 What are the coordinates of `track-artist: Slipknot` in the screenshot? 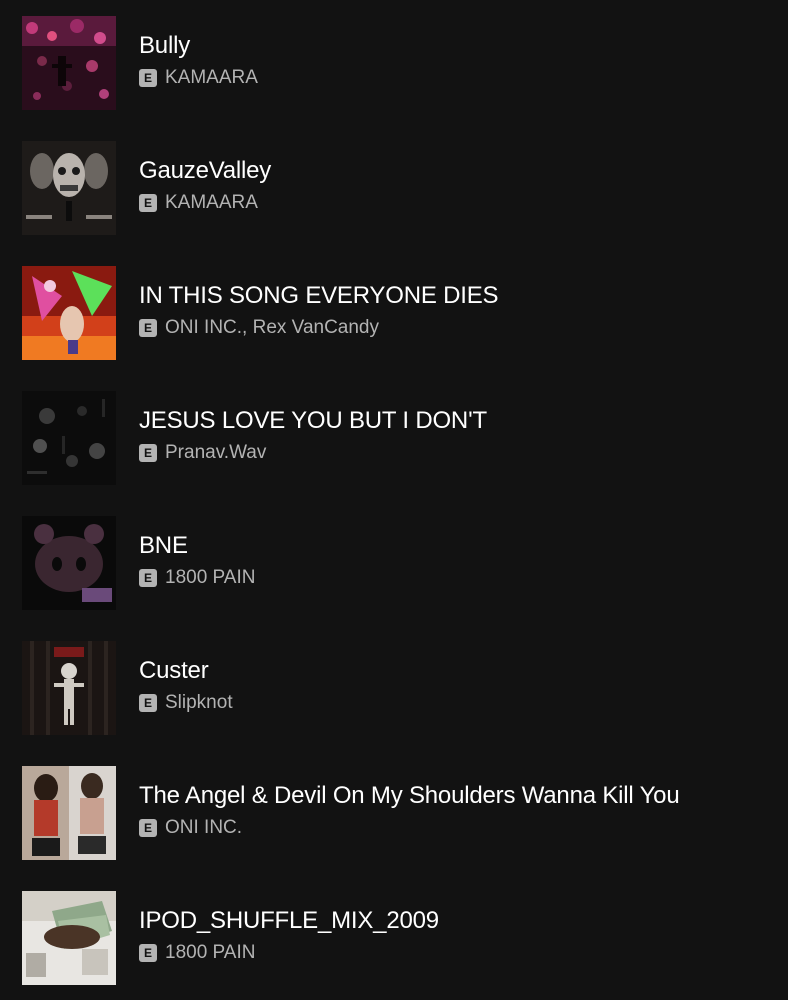 It's located at (199, 703).